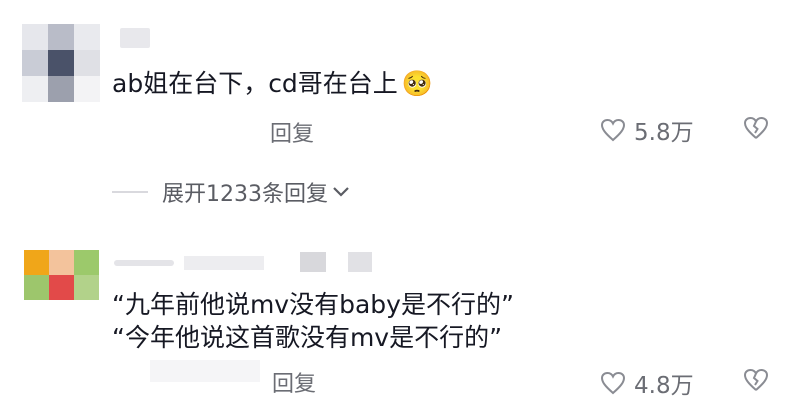 This screenshot has width=800, height=415. What do you see at coordinates (130, 192) in the screenshot?
I see `divider-line` at bounding box center [130, 192].